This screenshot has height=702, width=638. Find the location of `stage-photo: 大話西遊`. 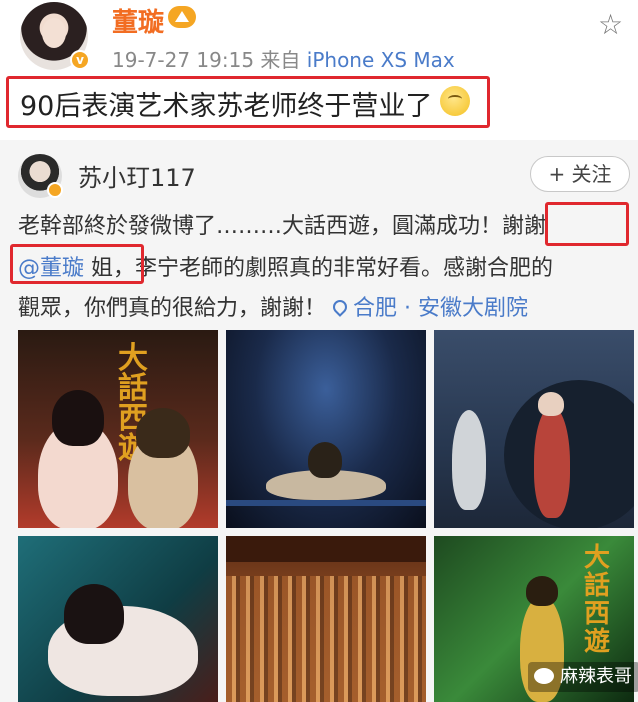

stage-photo: 大話西遊 is located at coordinates (118, 429).